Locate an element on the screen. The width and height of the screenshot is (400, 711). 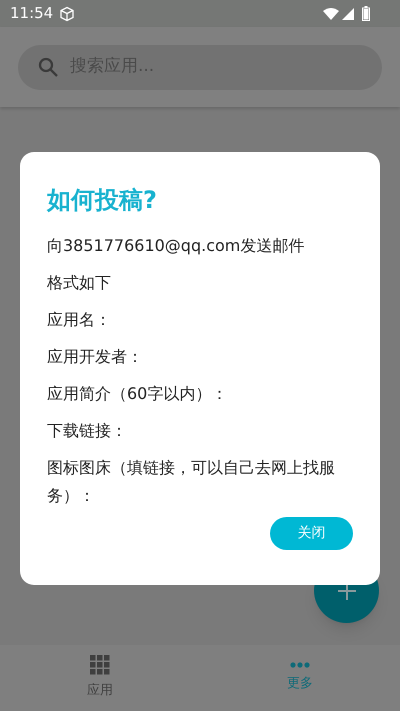
dialog-text: 应用名： is located at coordinates (79, 320).